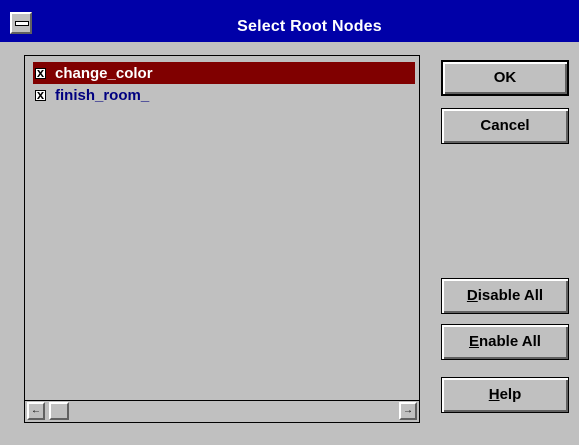 Image resolution: width=579 pixels, height=445 pixels. Describe the element at coordinates (104, 73) in the screenshot. I see `list-item-label: change_color` at that location.